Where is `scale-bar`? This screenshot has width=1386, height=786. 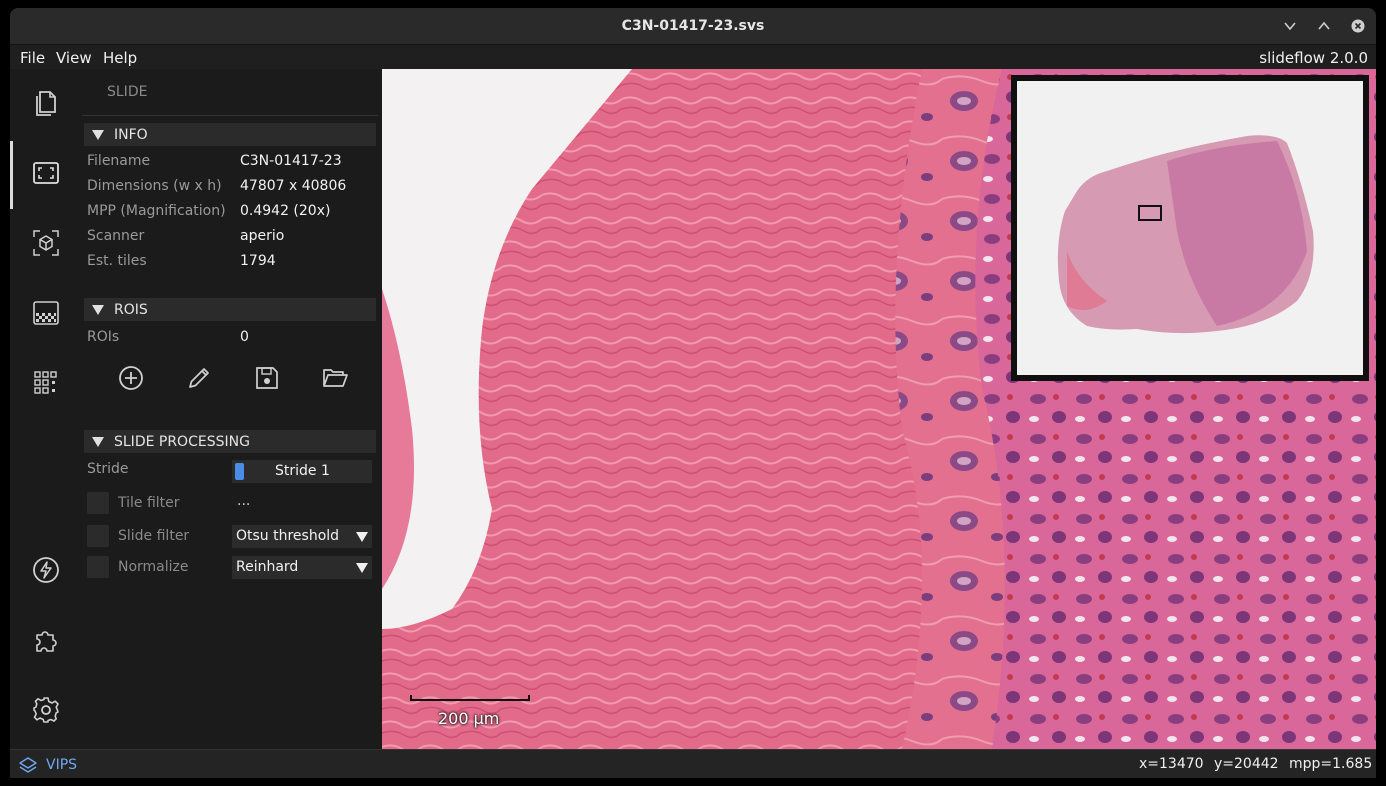
scale-bar is located at coordinates (470, 698).